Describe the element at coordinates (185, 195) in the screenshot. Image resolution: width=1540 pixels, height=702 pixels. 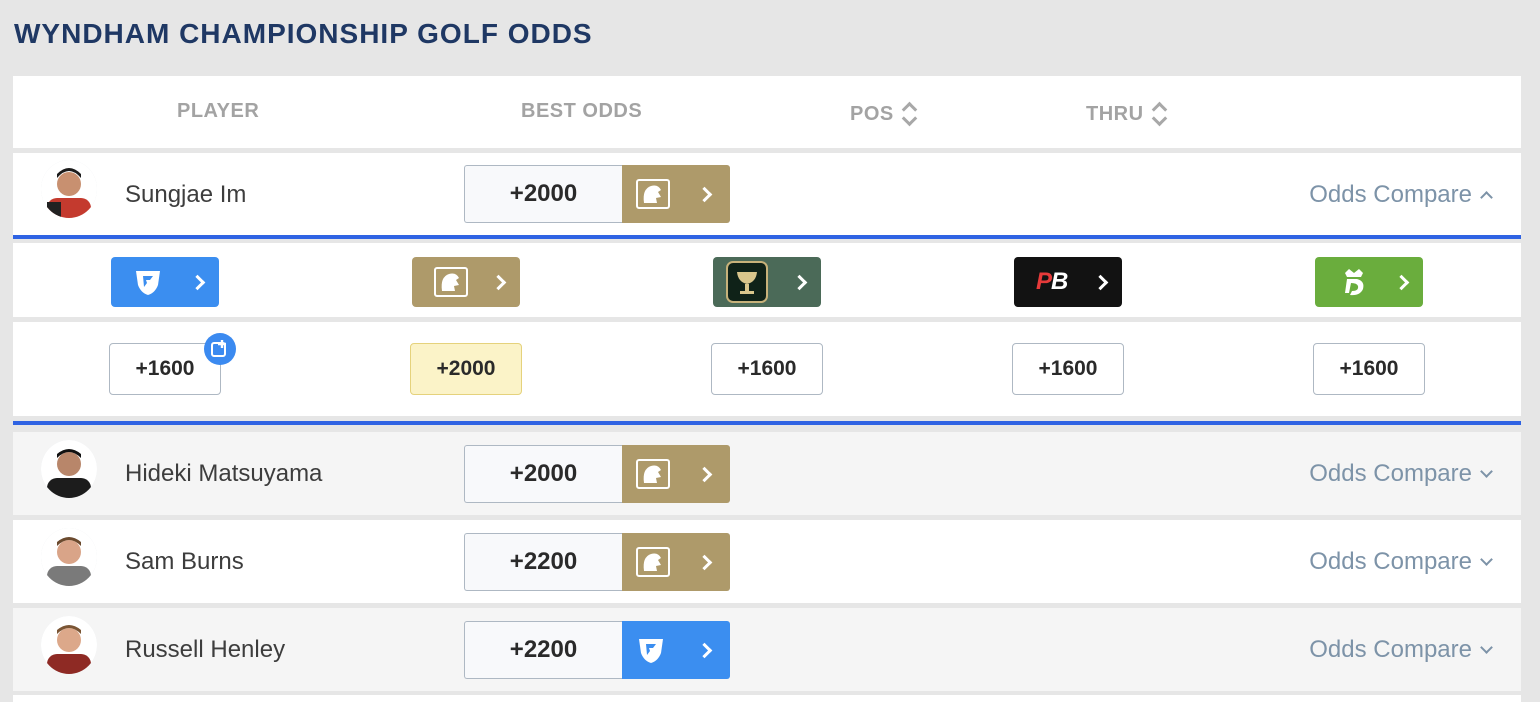
I see `player-name: Sungjae Im` at that location.